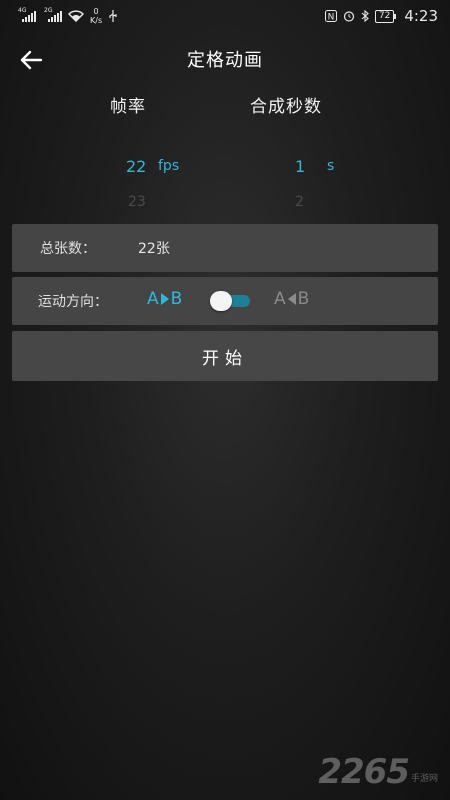 The image size is (450, 800). I want to click on signal-icon-2: 2G, so click(53, 14).